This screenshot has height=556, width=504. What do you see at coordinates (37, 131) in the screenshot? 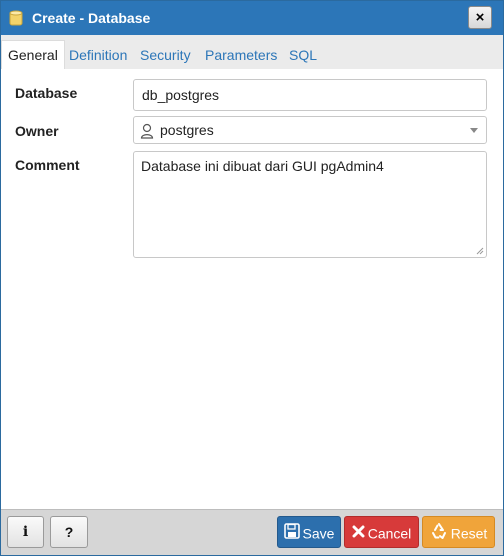
I see `owner-label: Owner` at bounding box center [37, 131].